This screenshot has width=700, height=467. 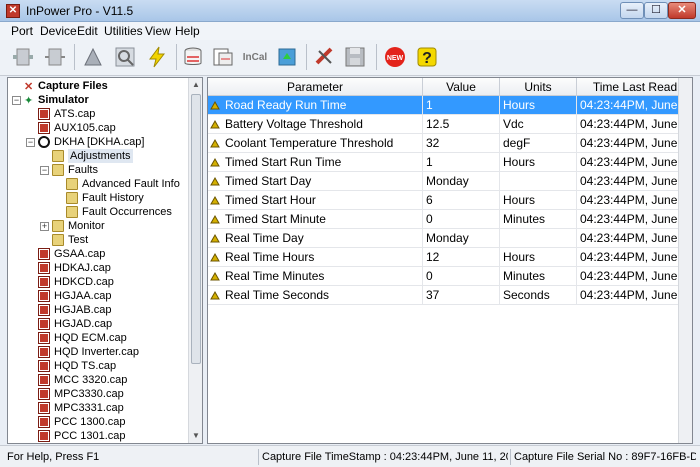 What do you see at coordinates (461, 124) in the screenshot?
I see `cell-value: 12.5` at bounding box center [461, 124].